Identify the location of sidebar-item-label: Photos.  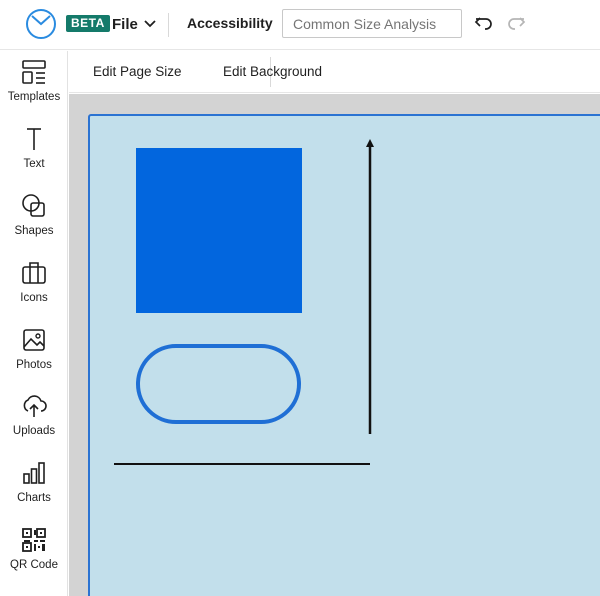
(34, 365).